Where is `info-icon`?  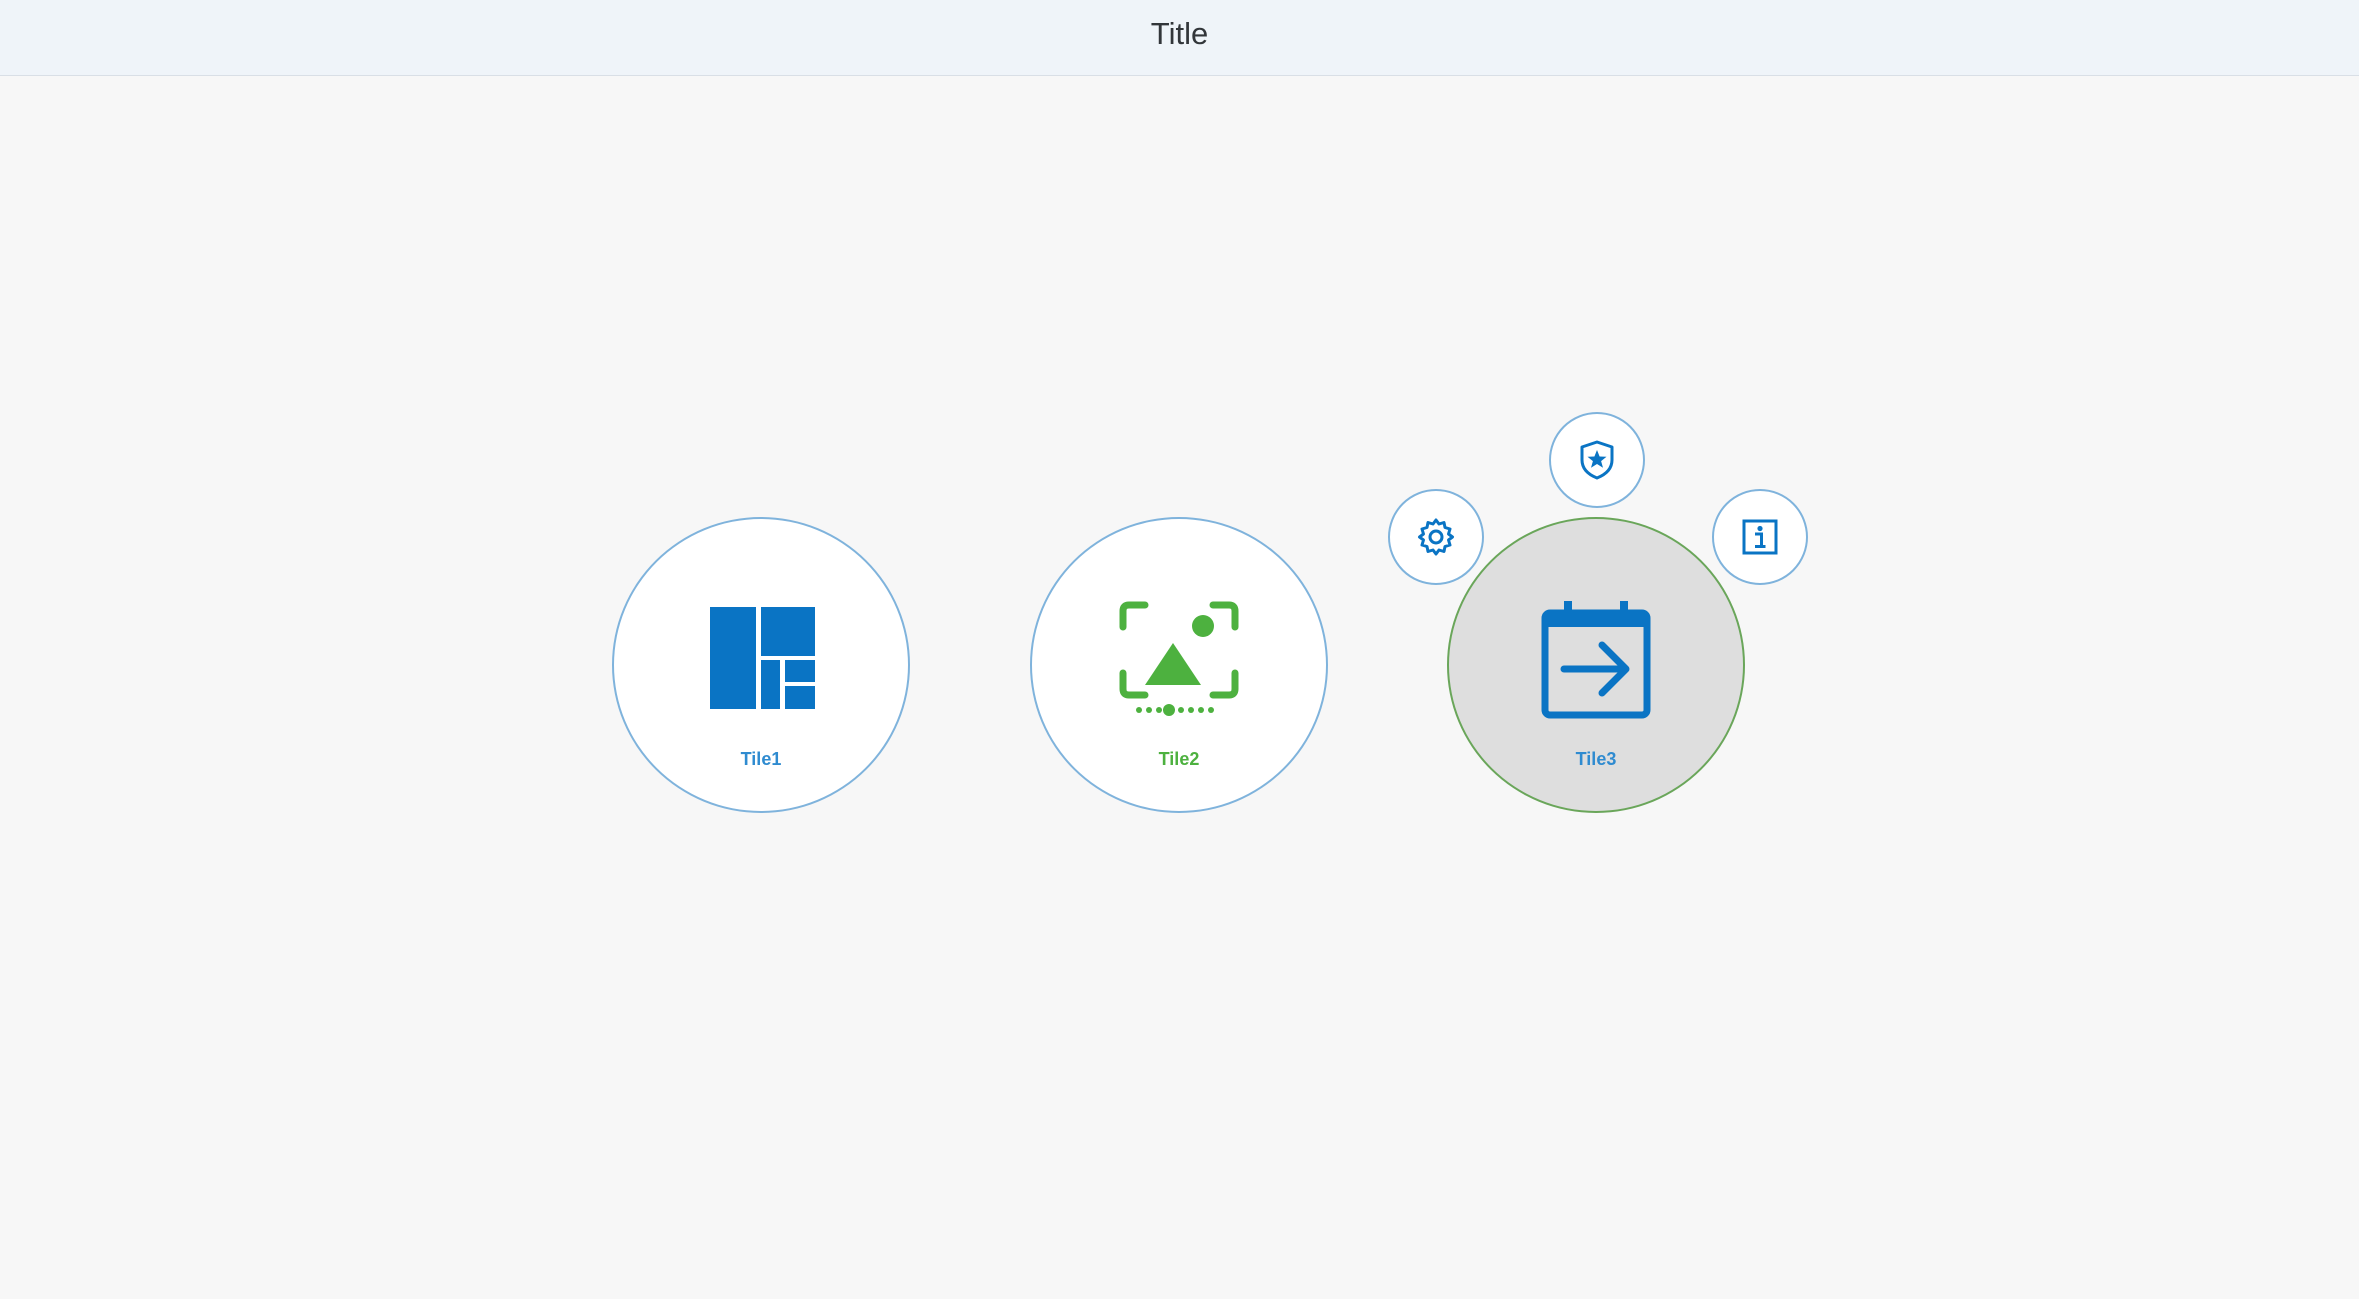
info-icon is located at coordinates (1760, 537).